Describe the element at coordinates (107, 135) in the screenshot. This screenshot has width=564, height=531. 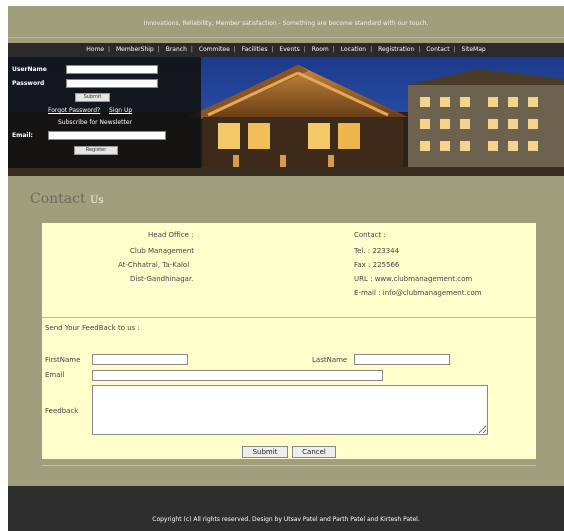
I see `newsletter-email-input` at that location.